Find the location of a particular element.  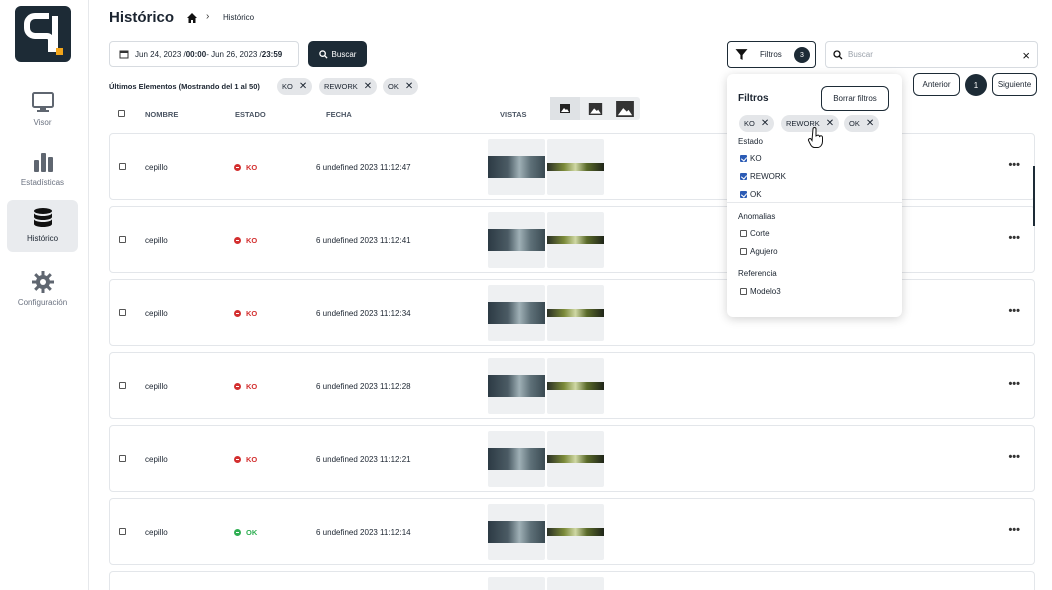

buscar-button: Buscar is located at coordinates (337, 54).